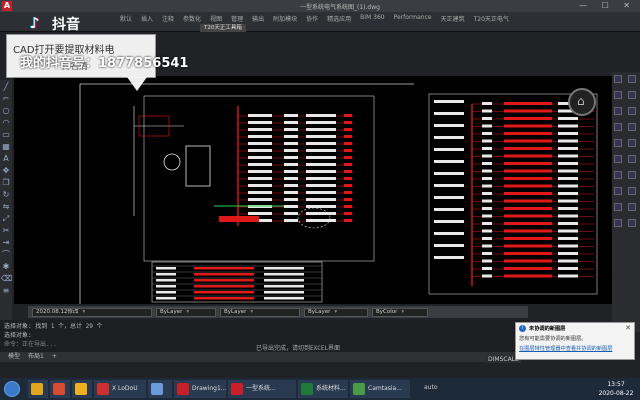 The image size is (640, 400). What do you see at coordinates (54, 357) in the screenshot?
I see `tab-add: +` at bounding box center [54, 357].